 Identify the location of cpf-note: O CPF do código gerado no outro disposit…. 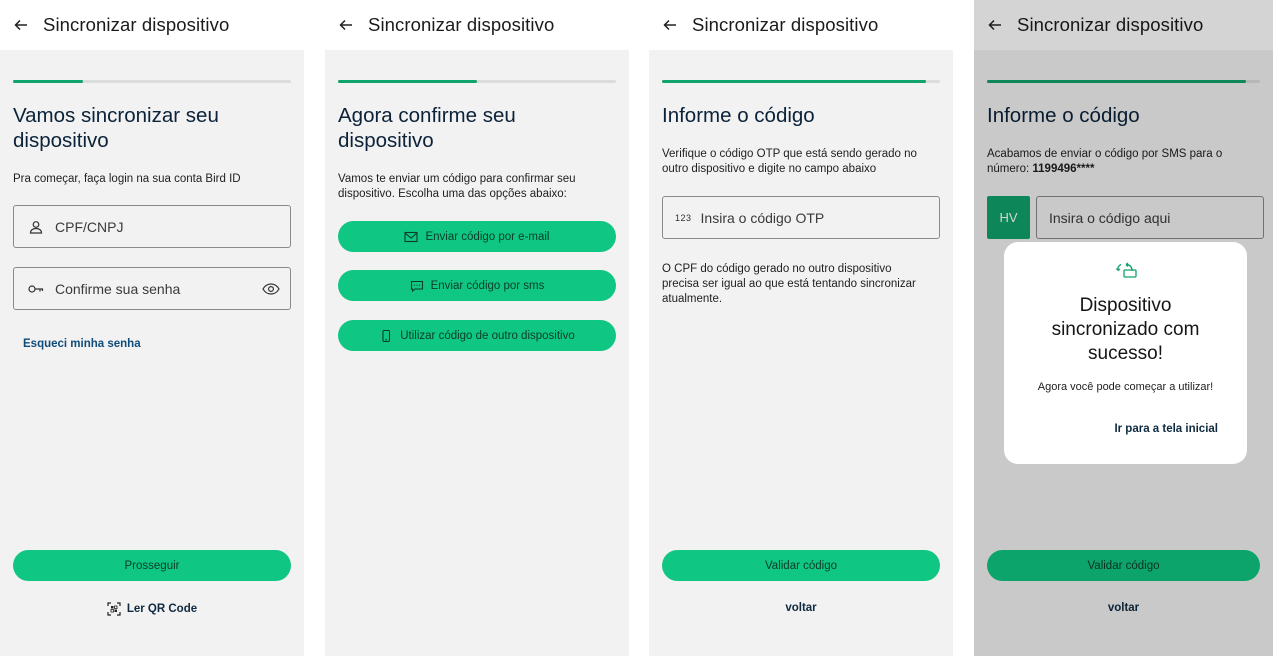
(789, 284).